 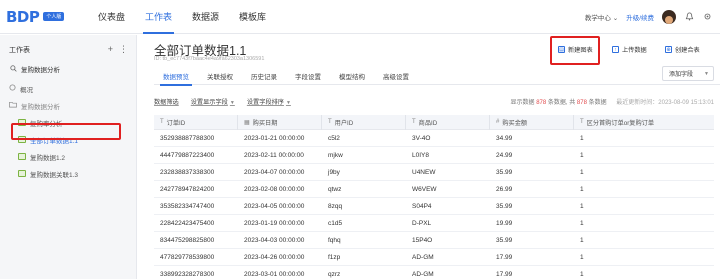 What do you see at coordinates (187, 138) in the screenshot?
I see `table-cell: 352938887788300` at bounding box center [187, 138].